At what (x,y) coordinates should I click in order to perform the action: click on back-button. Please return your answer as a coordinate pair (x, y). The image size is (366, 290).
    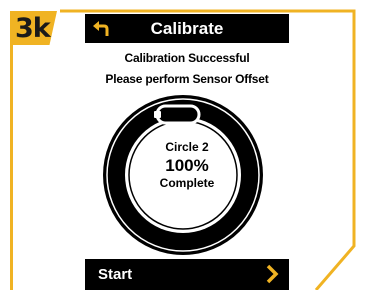
    Looking at the image, I should click on (102, 29).